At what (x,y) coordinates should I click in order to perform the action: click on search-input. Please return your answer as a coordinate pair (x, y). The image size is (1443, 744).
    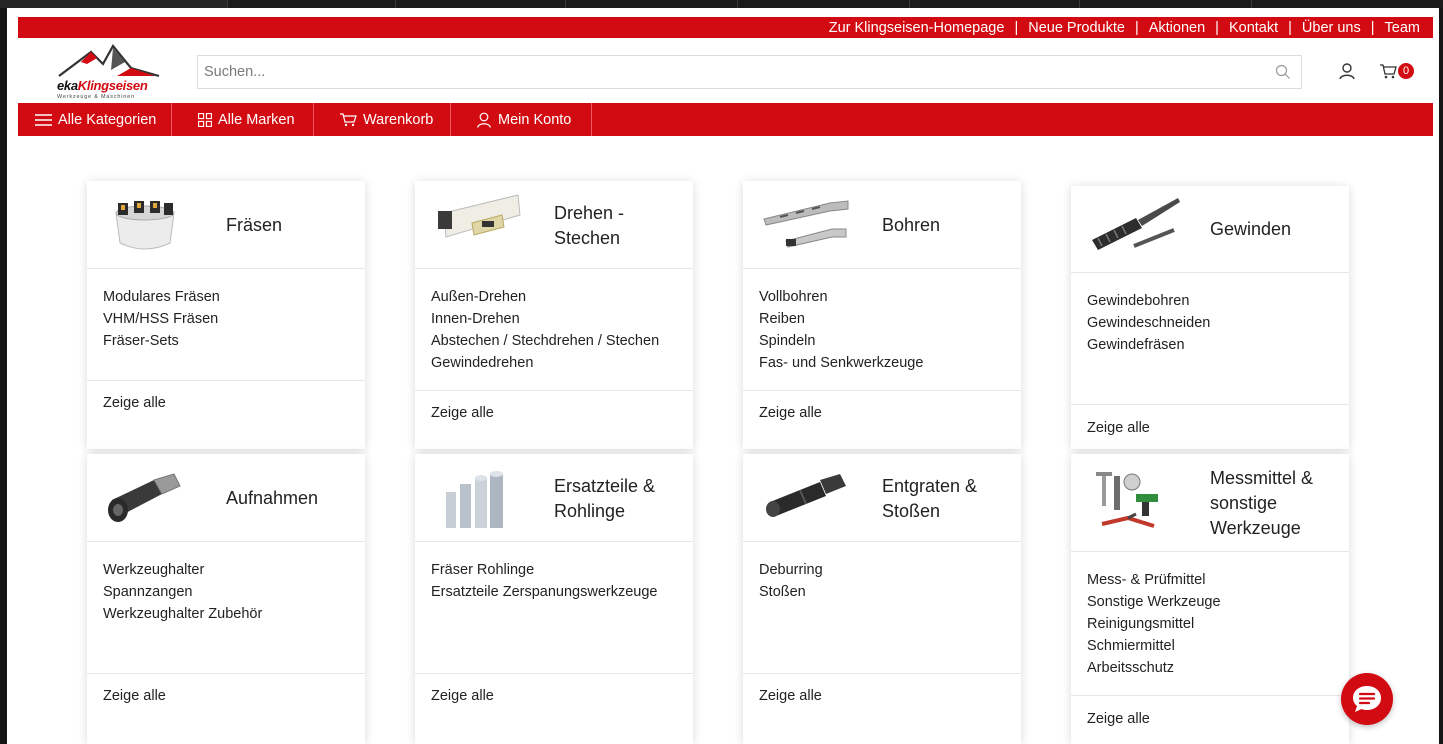
    Looking at the image, I should click on (728, 72).